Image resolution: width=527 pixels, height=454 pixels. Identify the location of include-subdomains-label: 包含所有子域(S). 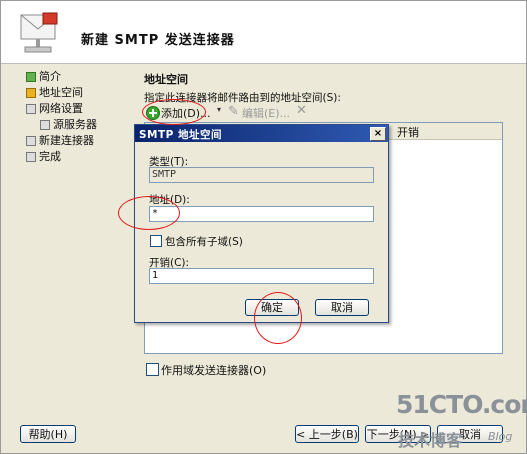
(204, 242).